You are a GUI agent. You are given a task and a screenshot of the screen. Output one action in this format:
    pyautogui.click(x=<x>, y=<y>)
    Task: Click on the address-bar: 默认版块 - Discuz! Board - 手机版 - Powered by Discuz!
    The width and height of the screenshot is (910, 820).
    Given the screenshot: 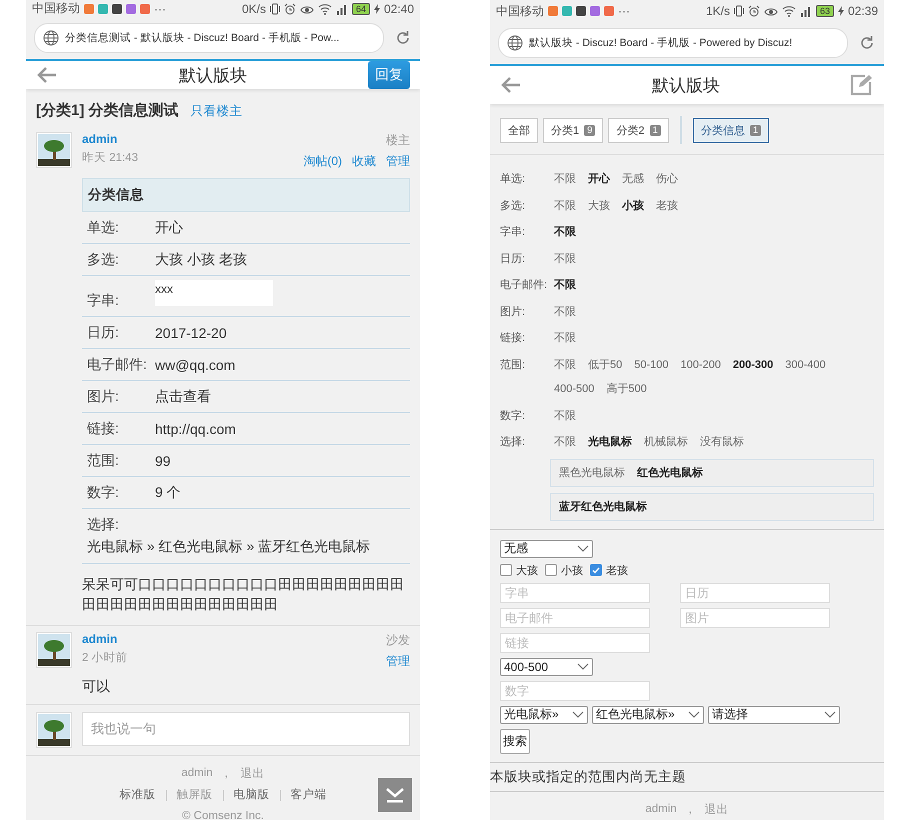 What is the action you would take?
    pyautogui.click(x=673, y=43)
    